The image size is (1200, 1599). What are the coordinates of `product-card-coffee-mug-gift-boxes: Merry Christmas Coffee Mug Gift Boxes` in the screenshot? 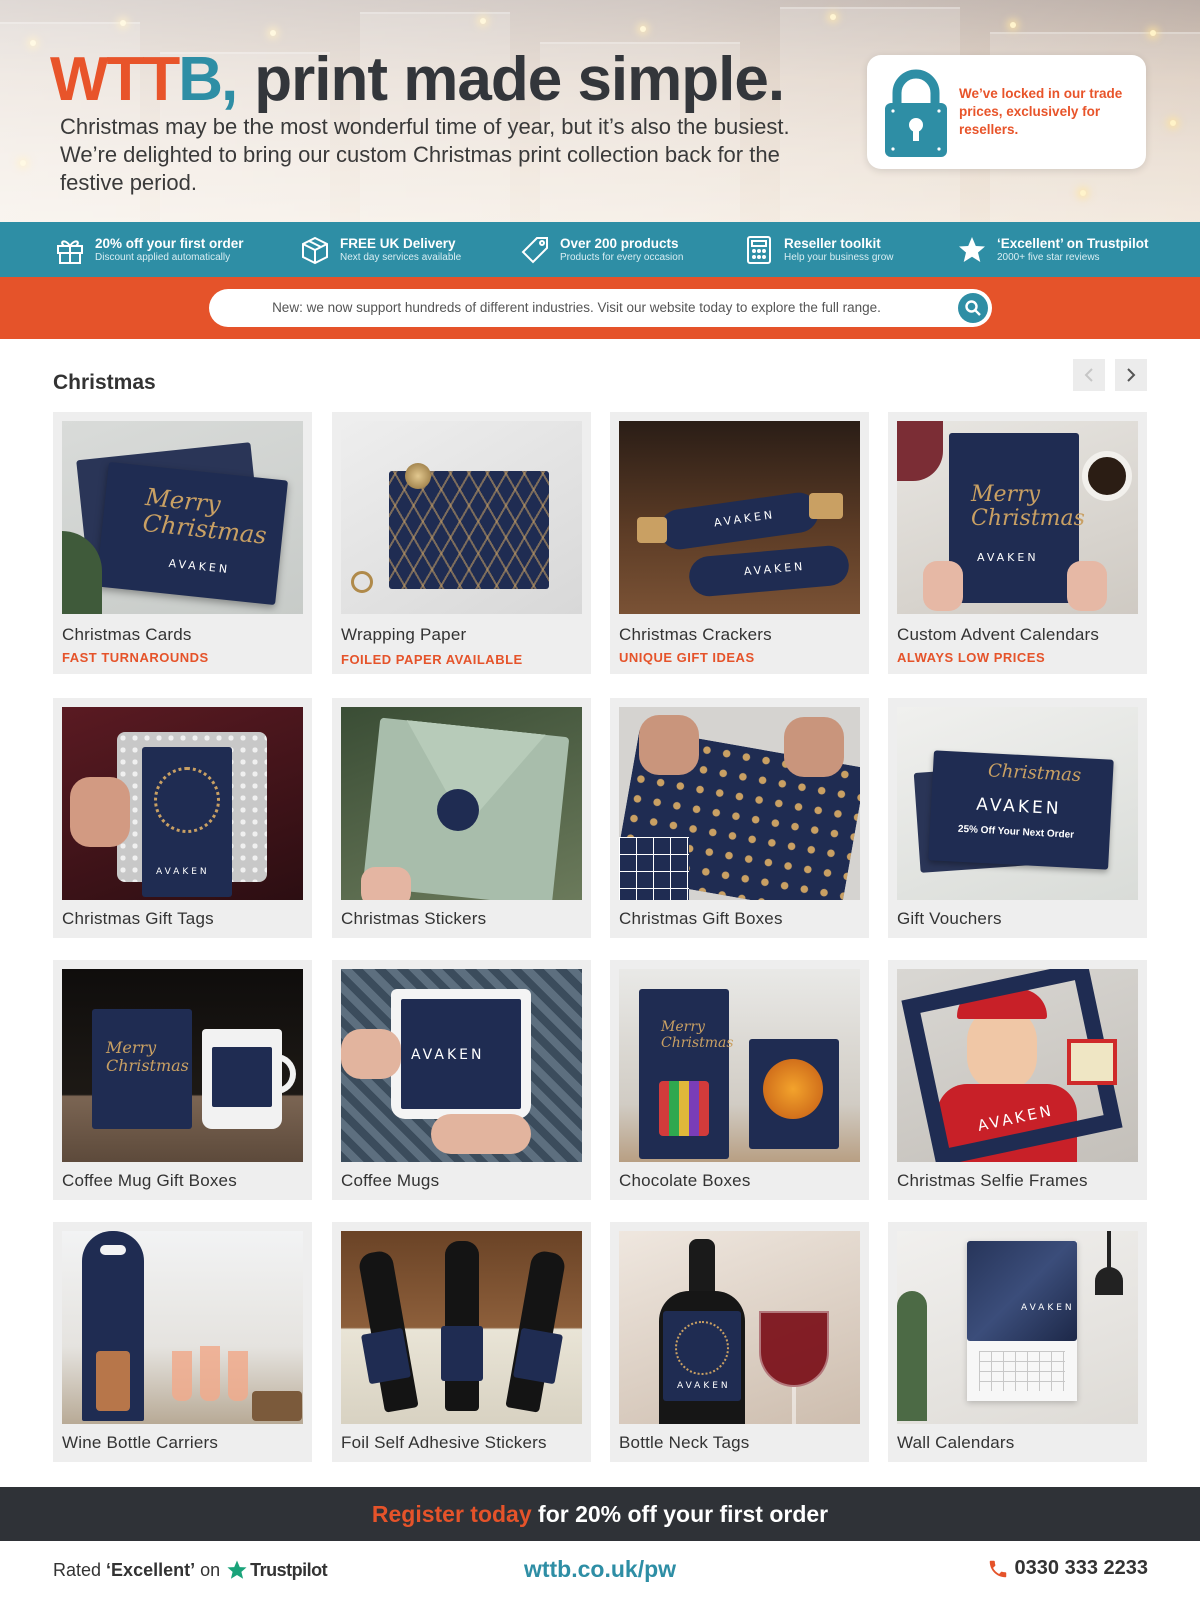 It's located at (182, 1080).